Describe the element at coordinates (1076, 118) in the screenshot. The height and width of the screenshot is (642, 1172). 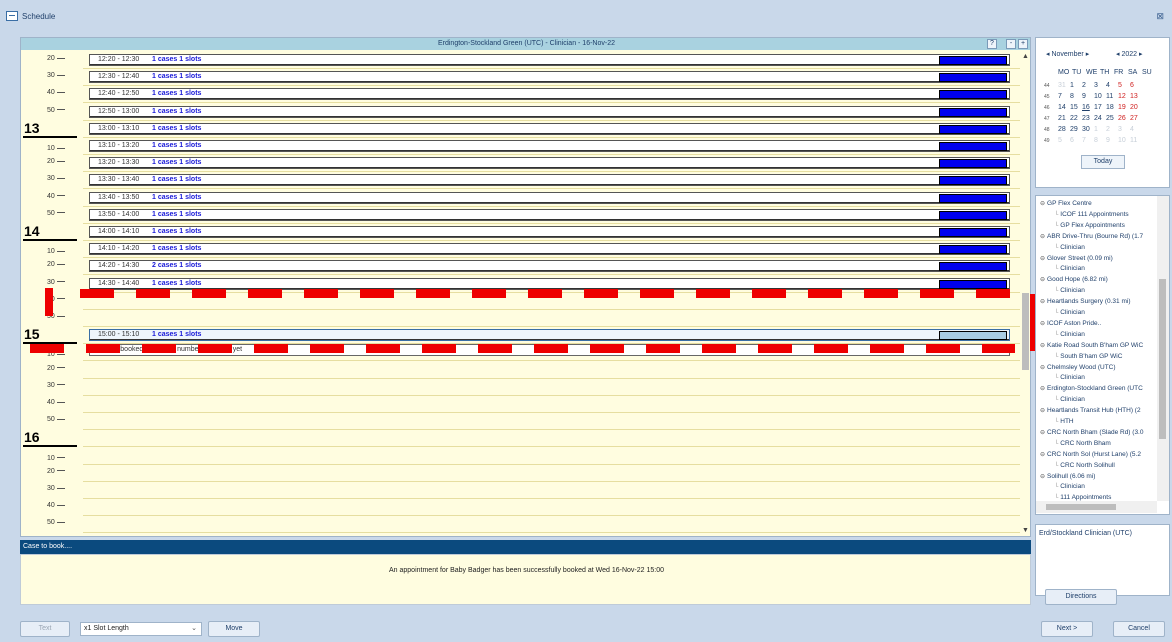
I see `calendar-day: 22` at that location.